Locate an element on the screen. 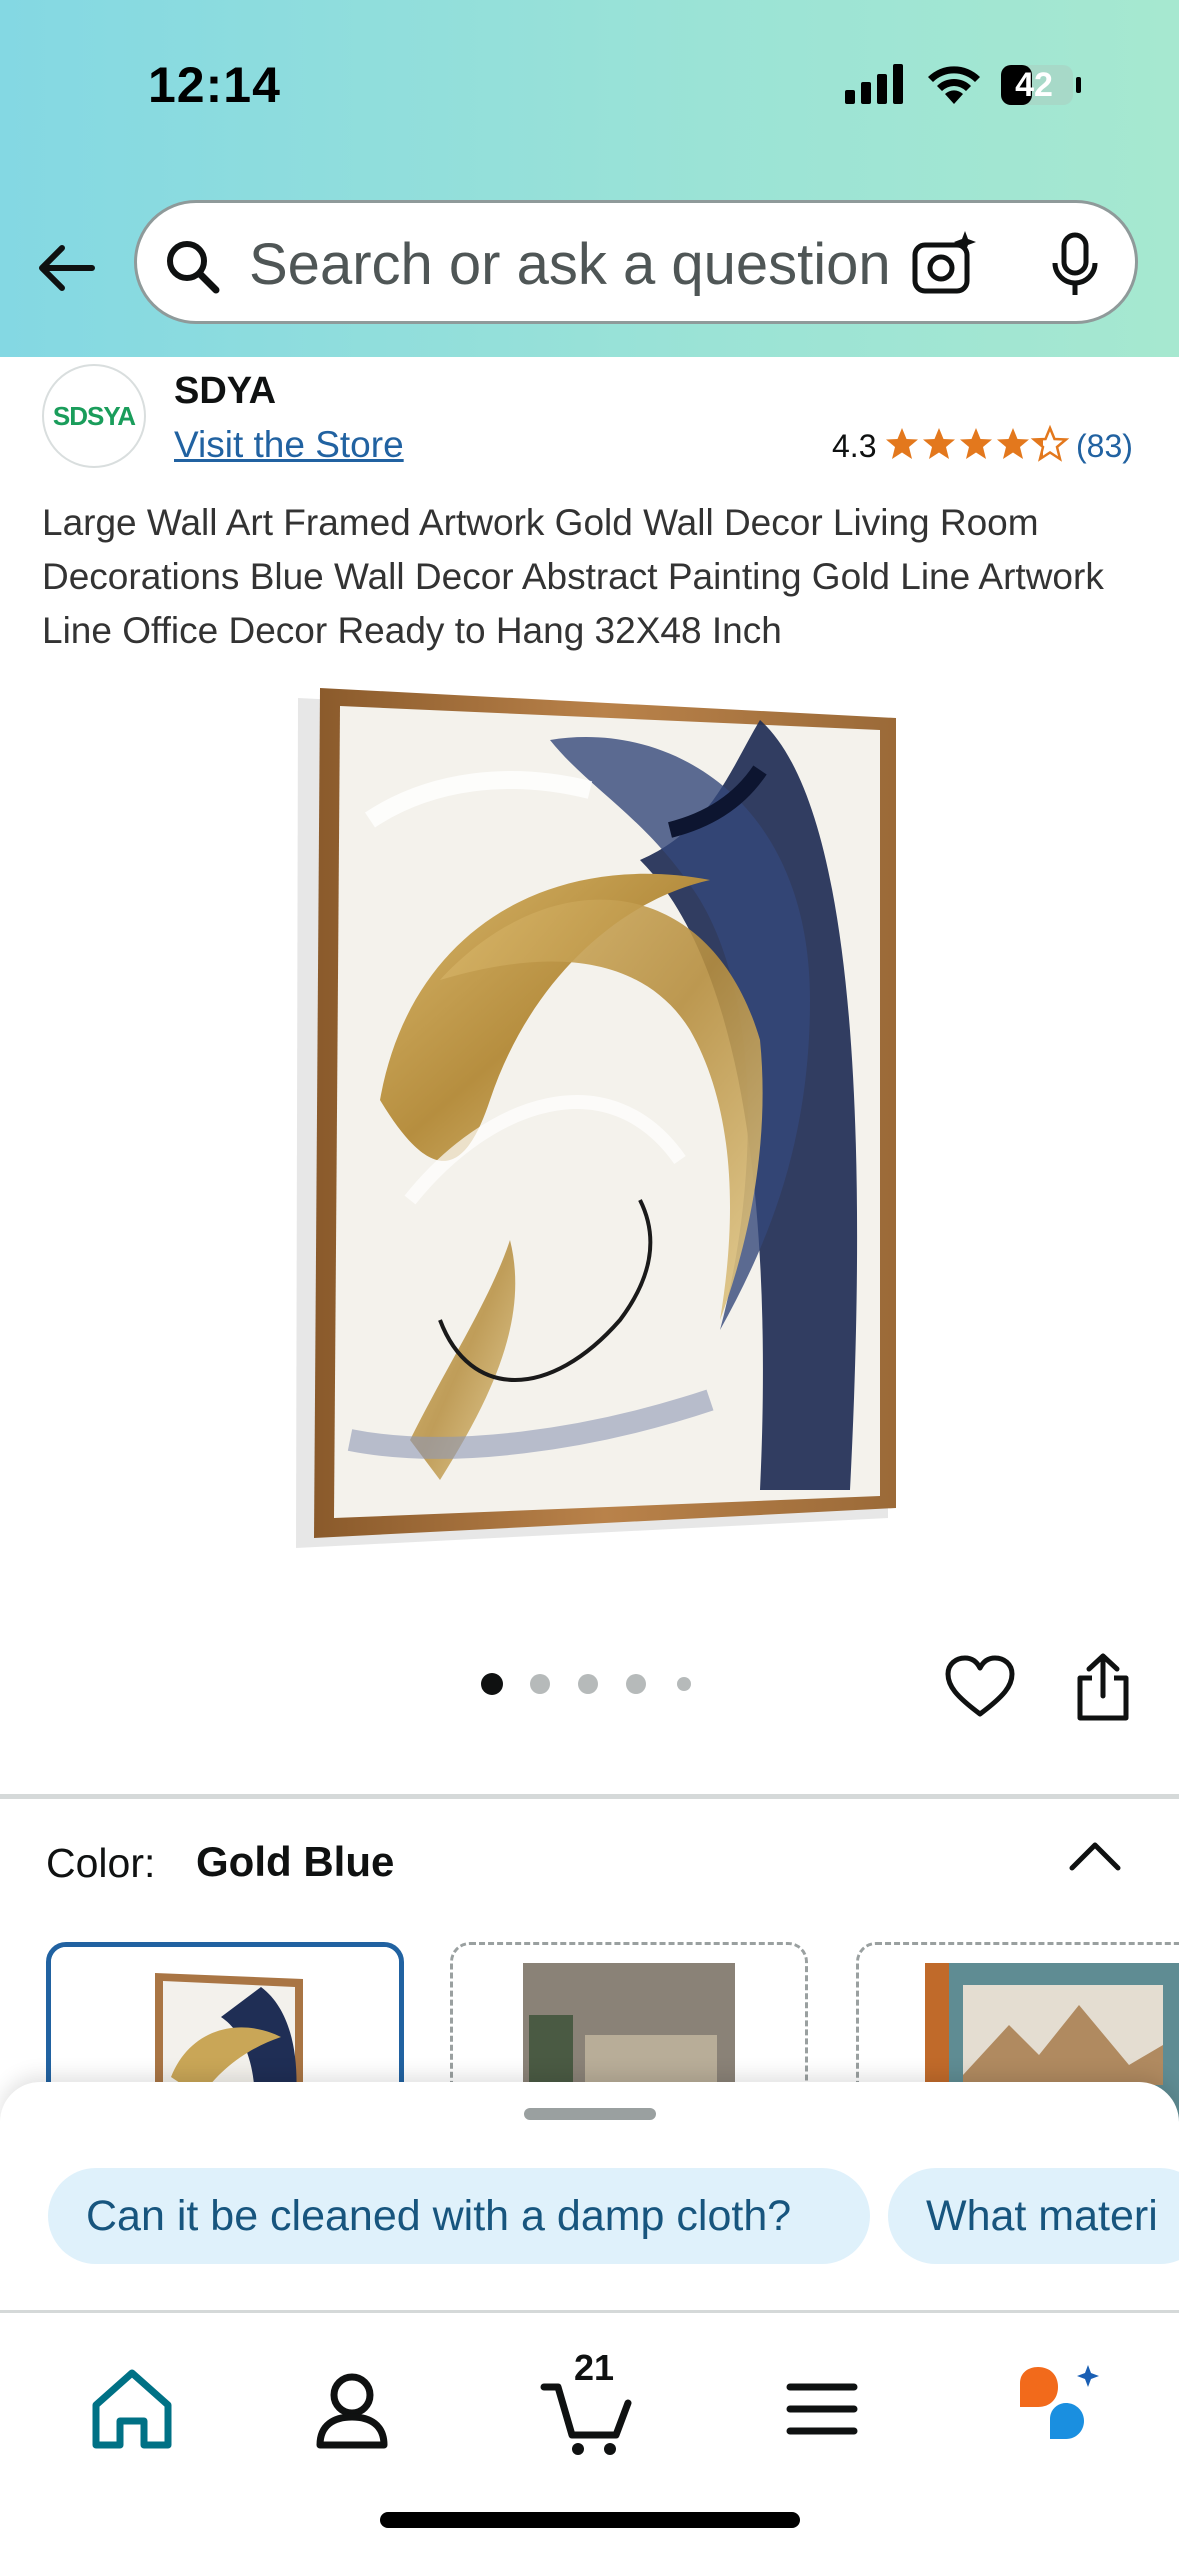 Image resolution: width=1179 pixels, height=2556 pixels. battery-level: 42 is located at coordinates (1034, 85).